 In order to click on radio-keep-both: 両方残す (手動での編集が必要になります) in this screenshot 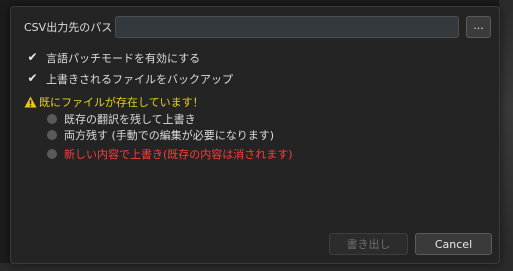, I will do `click(160, 134)`.